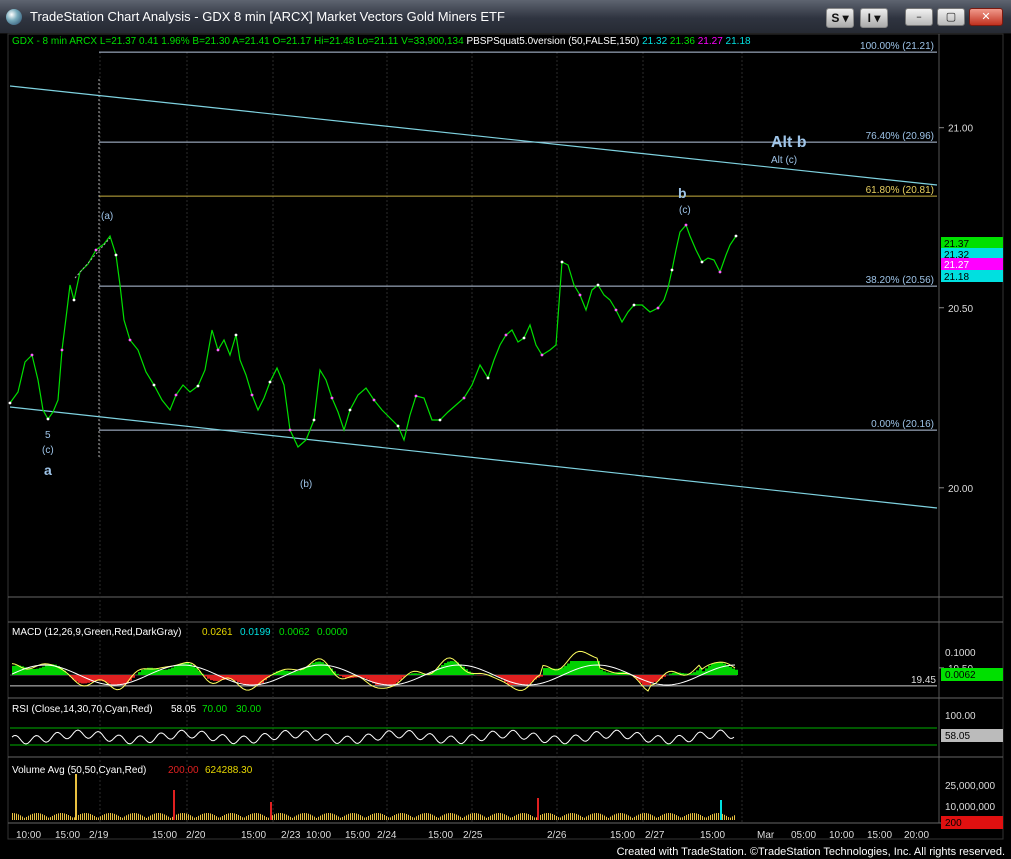  Describe the element at coordinates (214, 709) in the screenshot. I see `rsi-overbought: 70.00` at that location.